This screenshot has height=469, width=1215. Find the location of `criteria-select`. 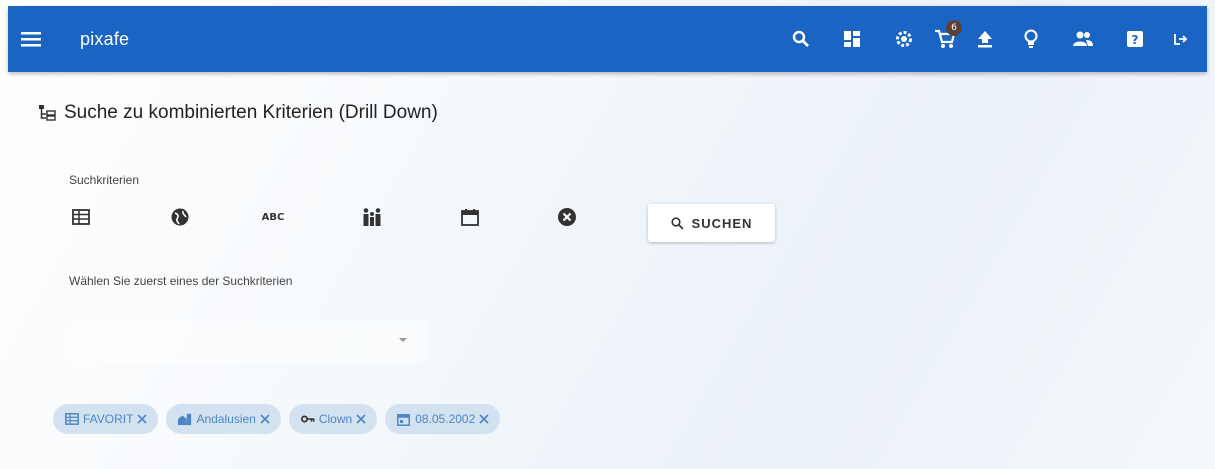

criteria-select is located at coordinates (248, 342).